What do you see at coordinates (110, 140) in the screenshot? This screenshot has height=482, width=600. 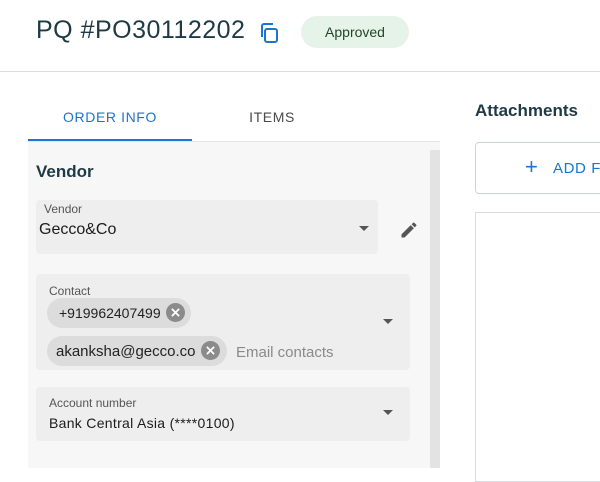 I see `active-tab-indicator` at bounding box center [110, 140].